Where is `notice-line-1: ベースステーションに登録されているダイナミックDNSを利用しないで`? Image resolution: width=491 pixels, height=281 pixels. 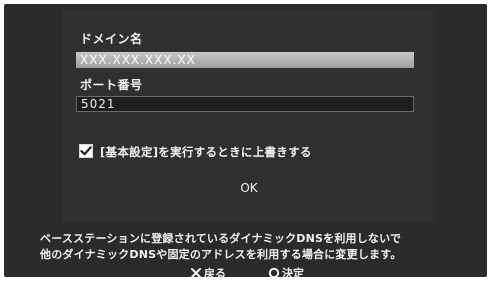
notice-line-1: ベースステーションに登録されているダイナミックDNSを利用しないで is located at coordinates (221, 238).